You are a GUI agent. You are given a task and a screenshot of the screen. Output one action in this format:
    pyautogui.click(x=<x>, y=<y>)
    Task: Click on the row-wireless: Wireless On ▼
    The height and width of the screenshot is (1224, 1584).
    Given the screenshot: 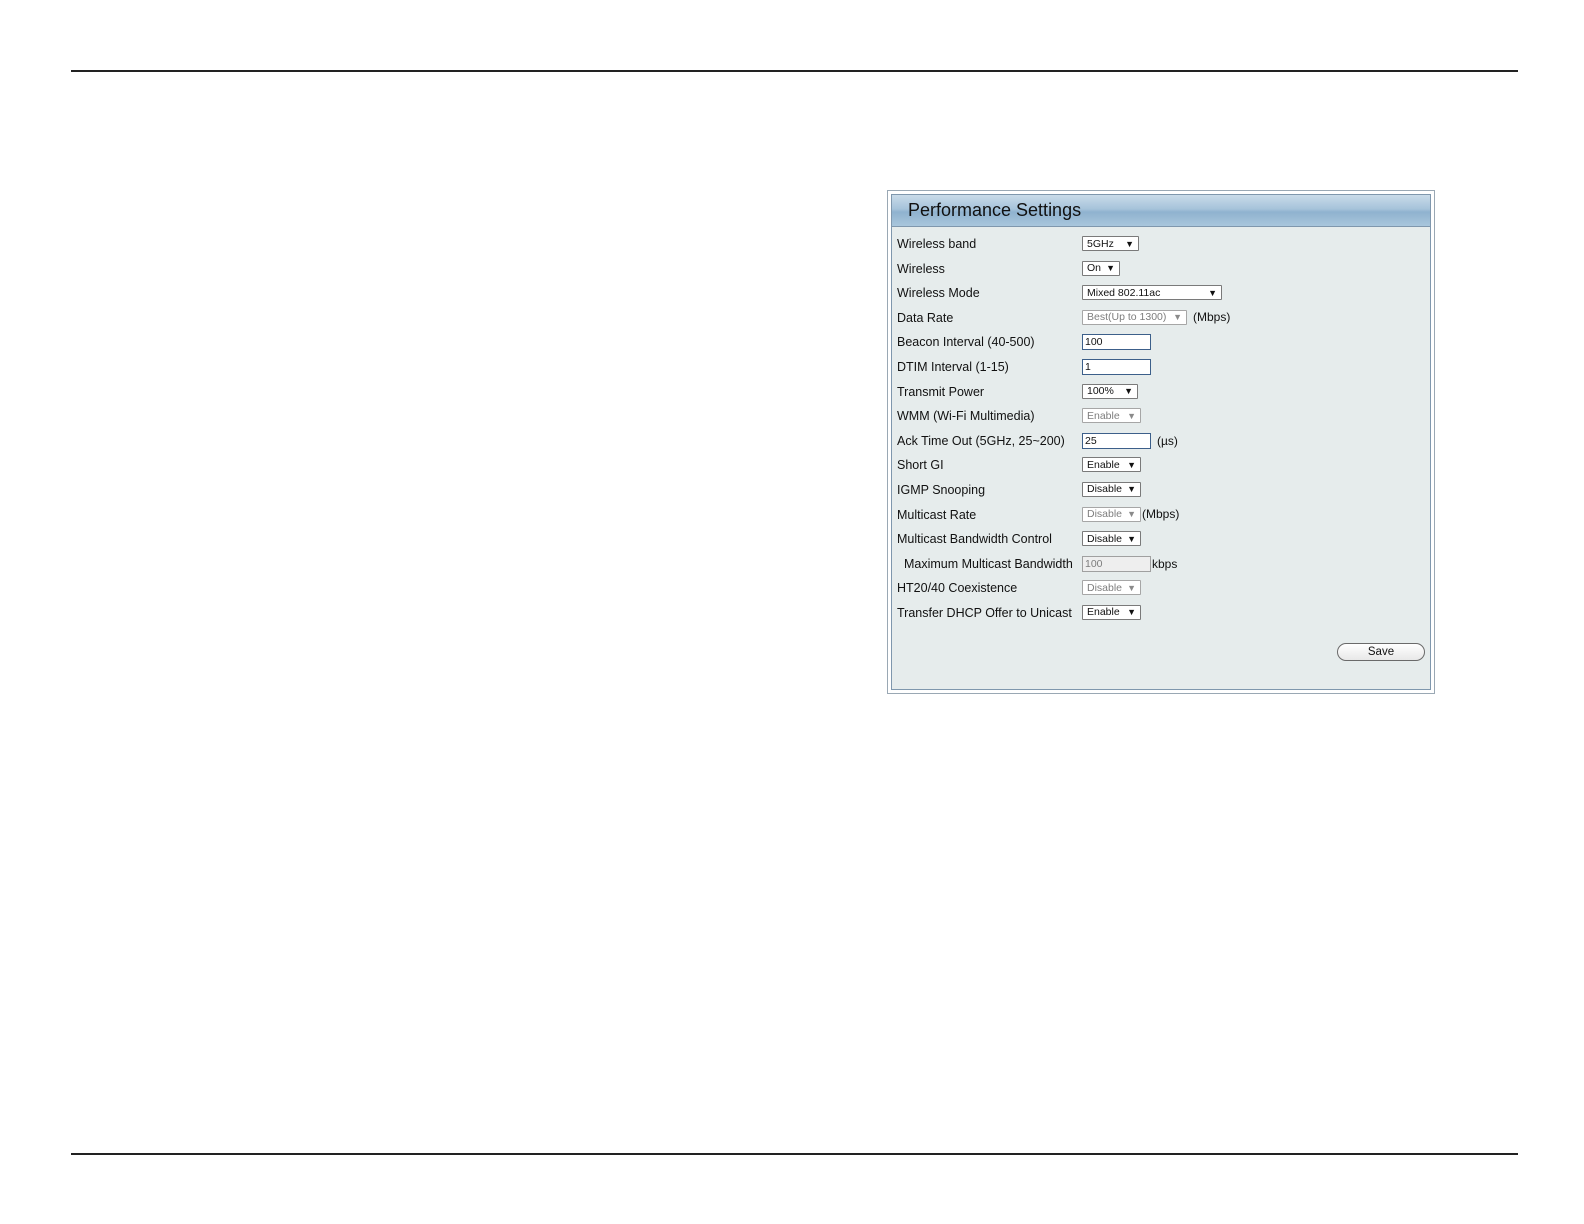 What is the action you would take?
    pyautogui.click(x=1161, y=270)
    